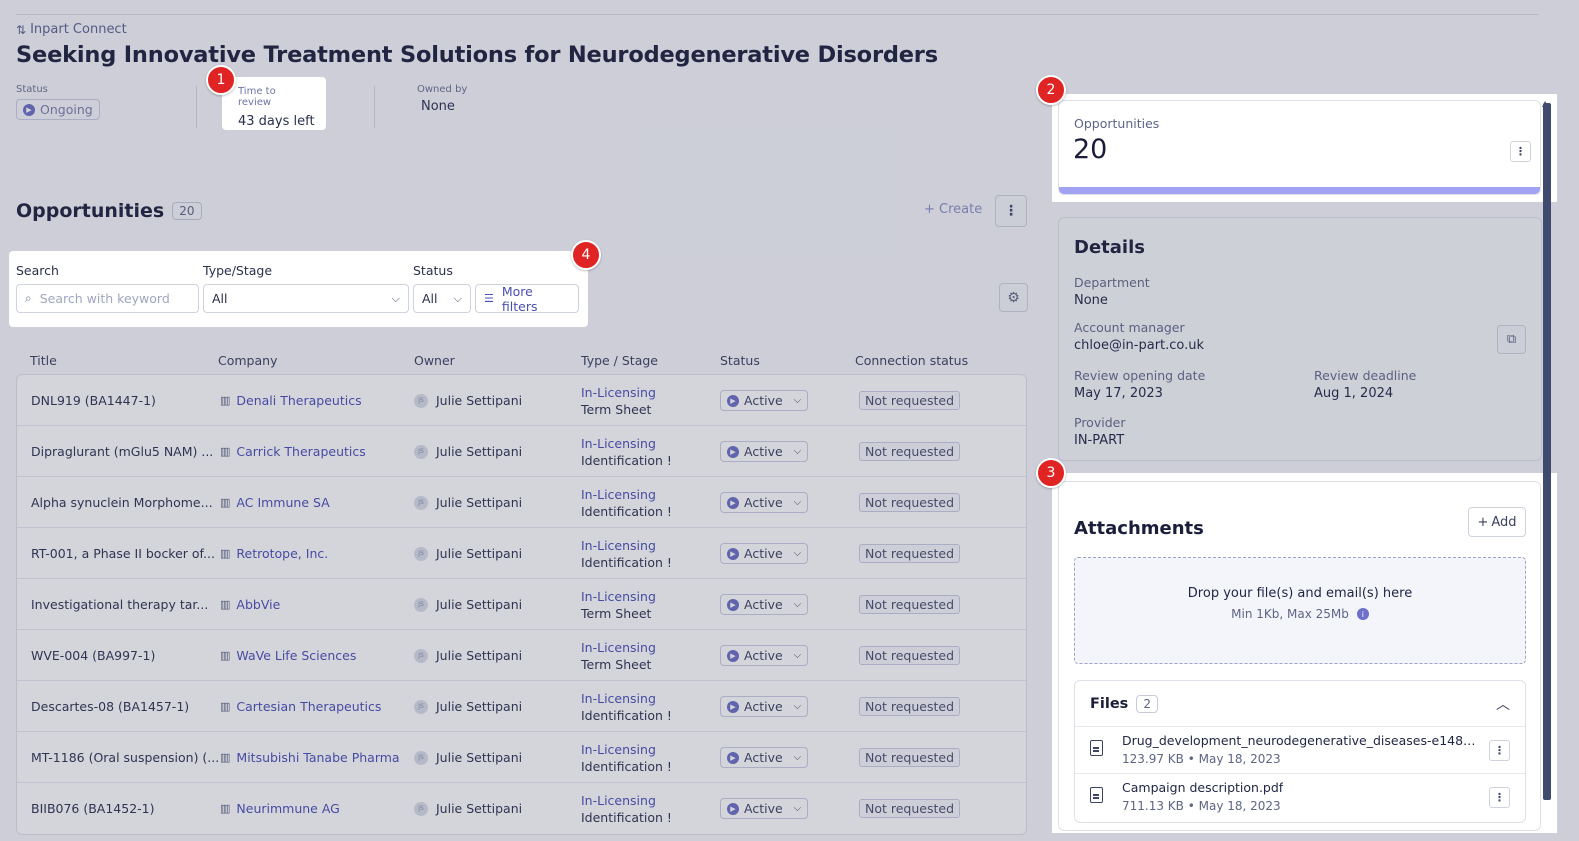 This screenshot has width=1579, height=841. Describe the element at coordinates (1202, 787) in the screenshot. I see `file-name: Campaign description.pdf` at that location.